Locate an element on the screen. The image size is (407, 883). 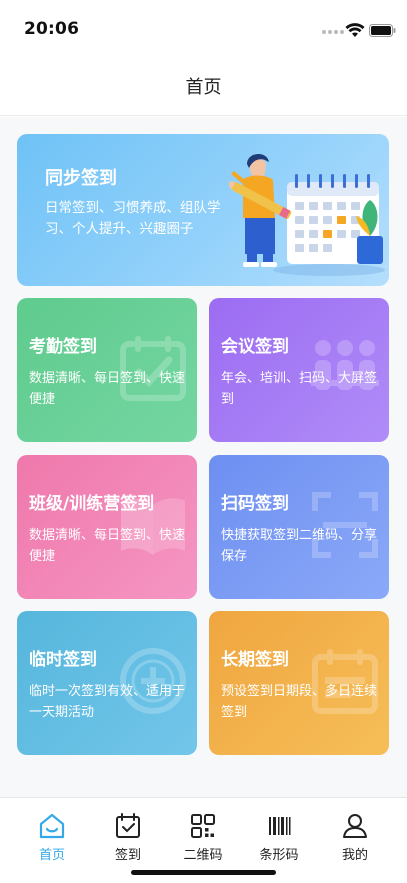
attendance-checkin-card: 考勤签到 数据清晰、每日签到、快速便捷 is located at coordinates (107, 370).